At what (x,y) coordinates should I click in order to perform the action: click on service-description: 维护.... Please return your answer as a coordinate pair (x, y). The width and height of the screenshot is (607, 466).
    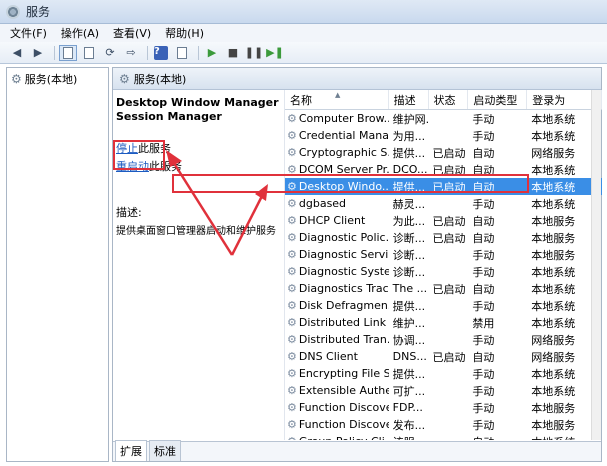
    Looking at the image, I should click on (409, 323).